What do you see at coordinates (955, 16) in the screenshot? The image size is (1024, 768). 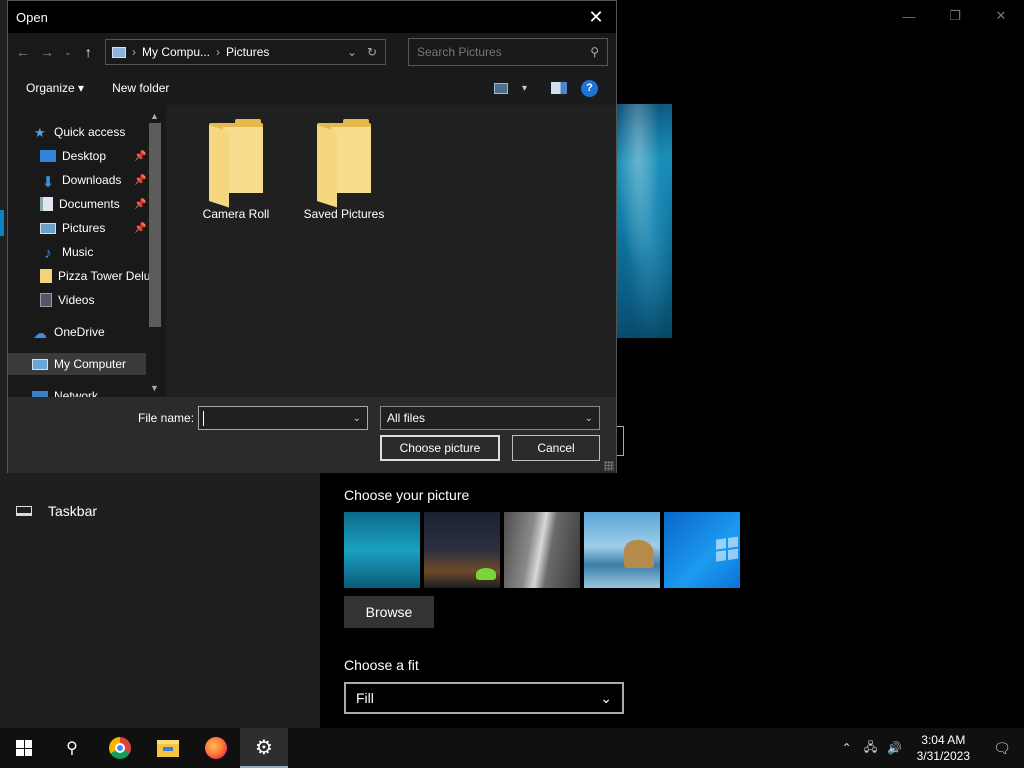 I see `restore-icon: ❐` at bounding box center [955, 16].